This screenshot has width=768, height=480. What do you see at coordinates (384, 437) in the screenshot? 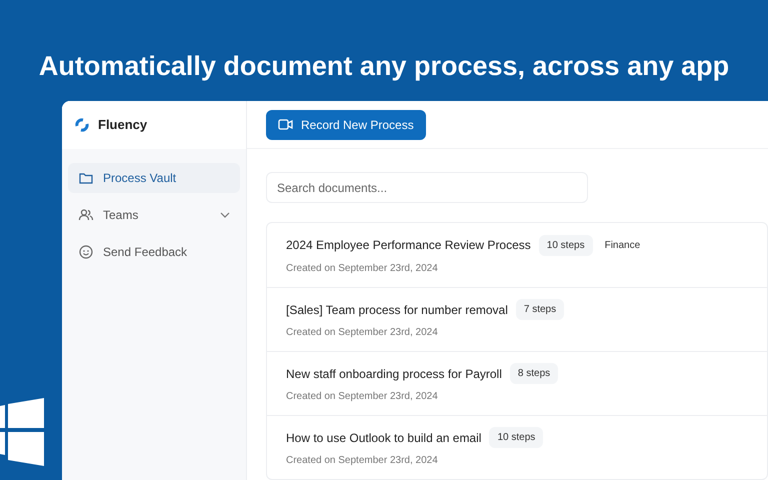
I see `document-title: How to use Outlook to build an email` at bounding box center [384, 437].